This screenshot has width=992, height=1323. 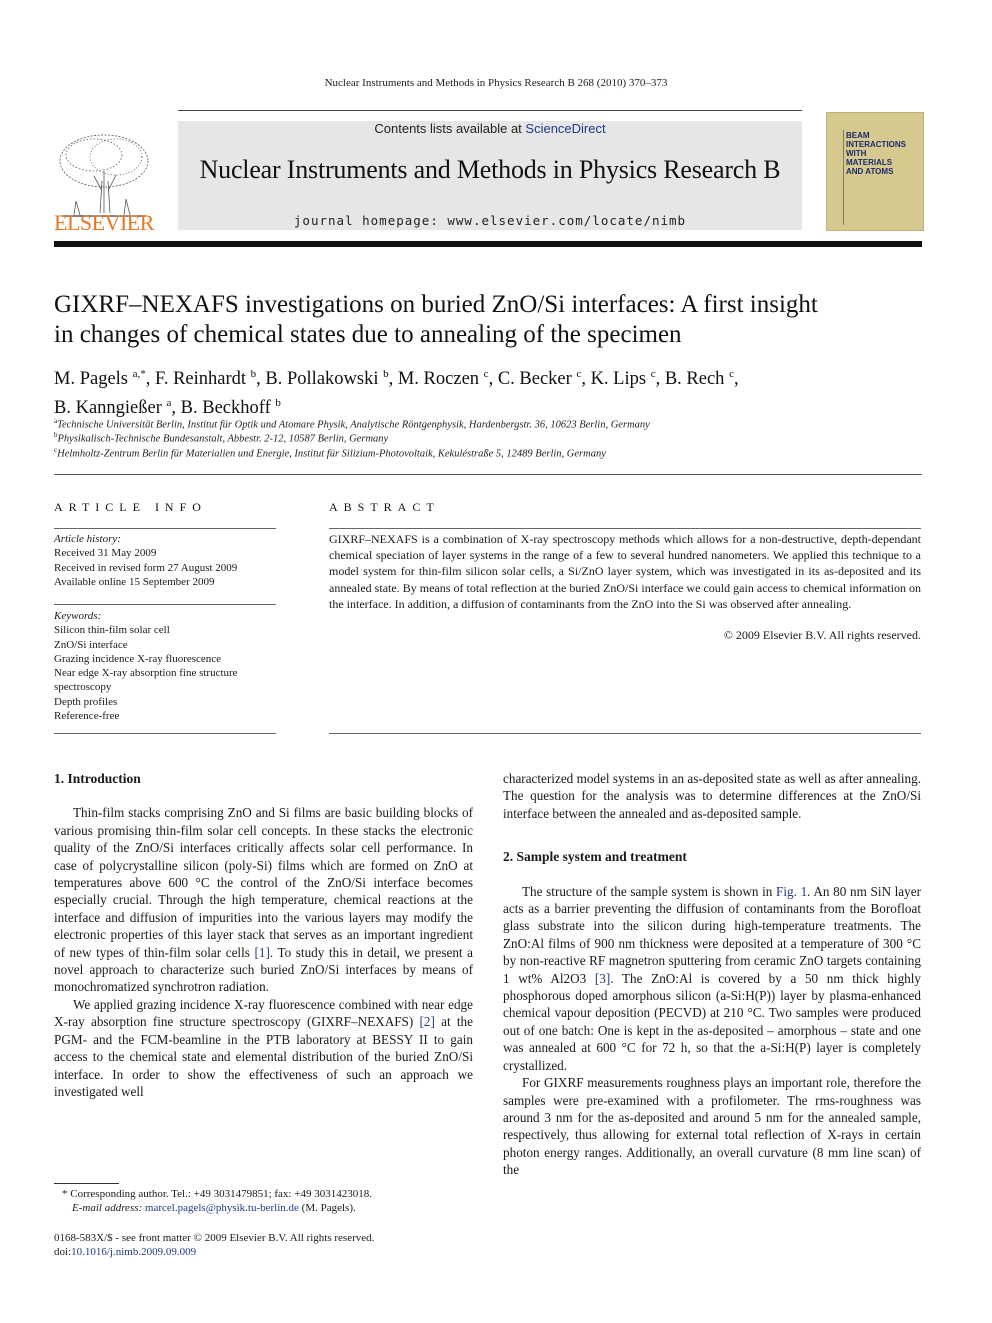 I want to click on footnote-rule, so click(x=86, y=1183).